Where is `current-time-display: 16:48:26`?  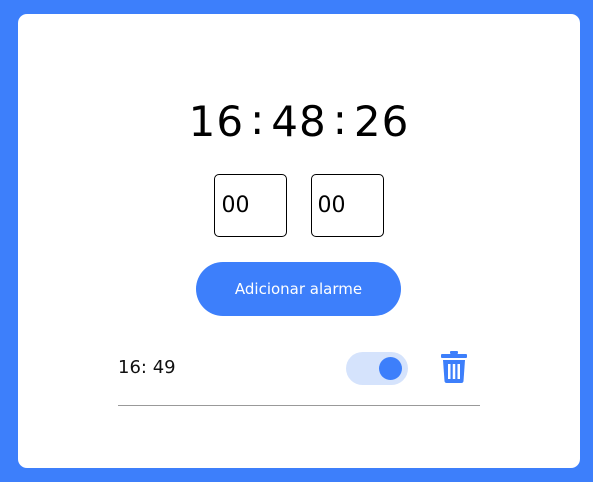 current-time-display: 16:48:26 is located at coordinates (299, 122).